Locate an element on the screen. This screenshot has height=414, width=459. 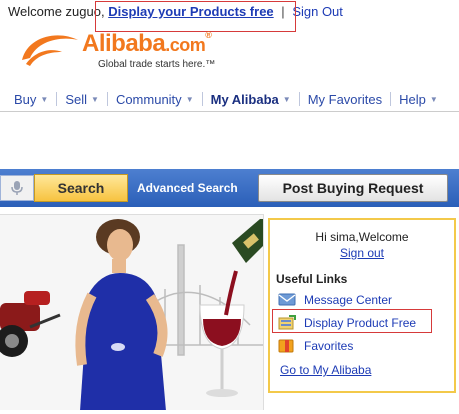
welcome-text: Welcome zuguo, is located at coordinates (56, 11).